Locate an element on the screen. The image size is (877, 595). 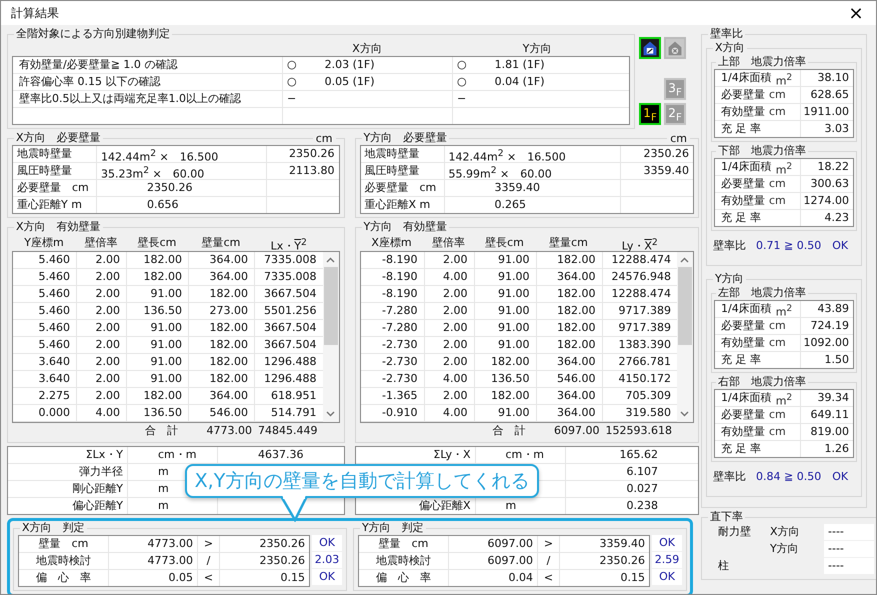
table-cell: cm・m is located at coordinates (521, 455).